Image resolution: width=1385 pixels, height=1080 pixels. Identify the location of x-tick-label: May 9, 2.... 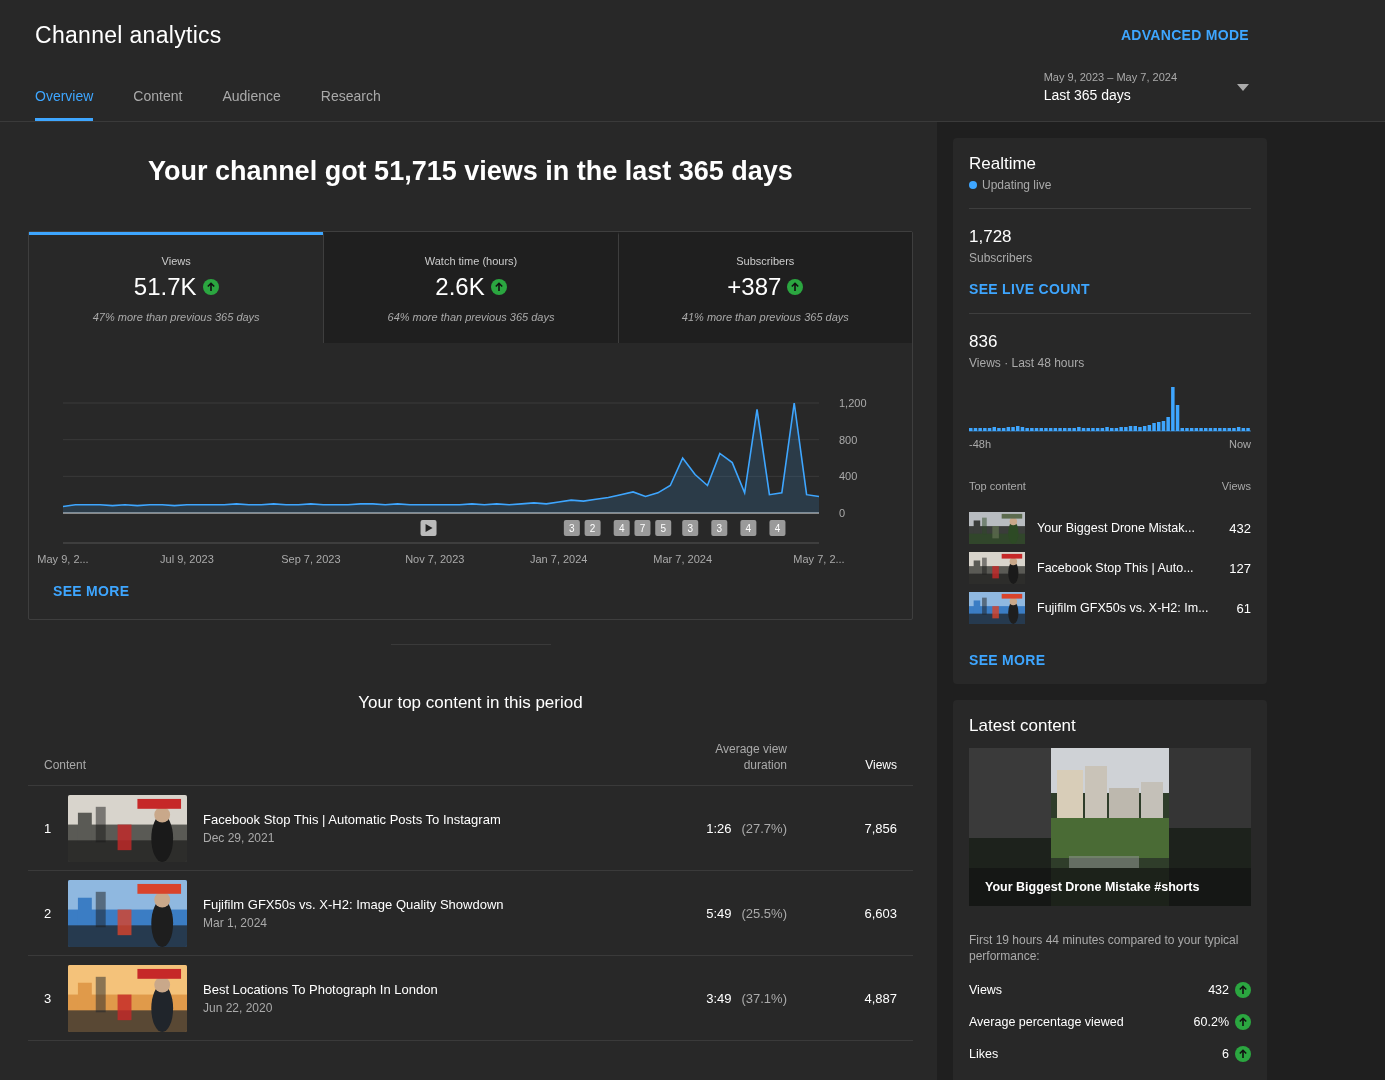
(63, 559).